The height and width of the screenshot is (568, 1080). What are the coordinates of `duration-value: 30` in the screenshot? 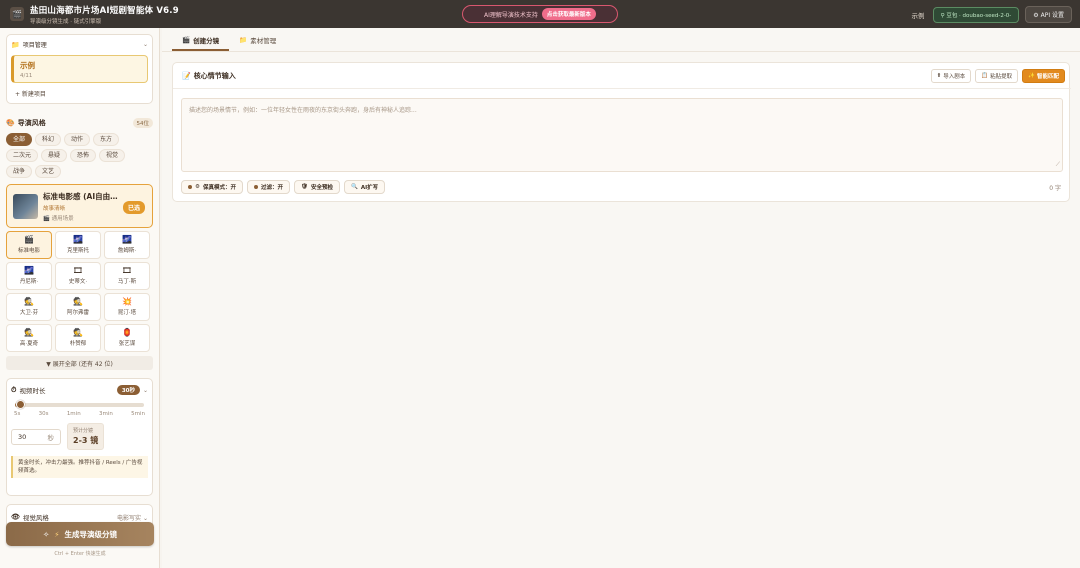 It's located at (22, 436).